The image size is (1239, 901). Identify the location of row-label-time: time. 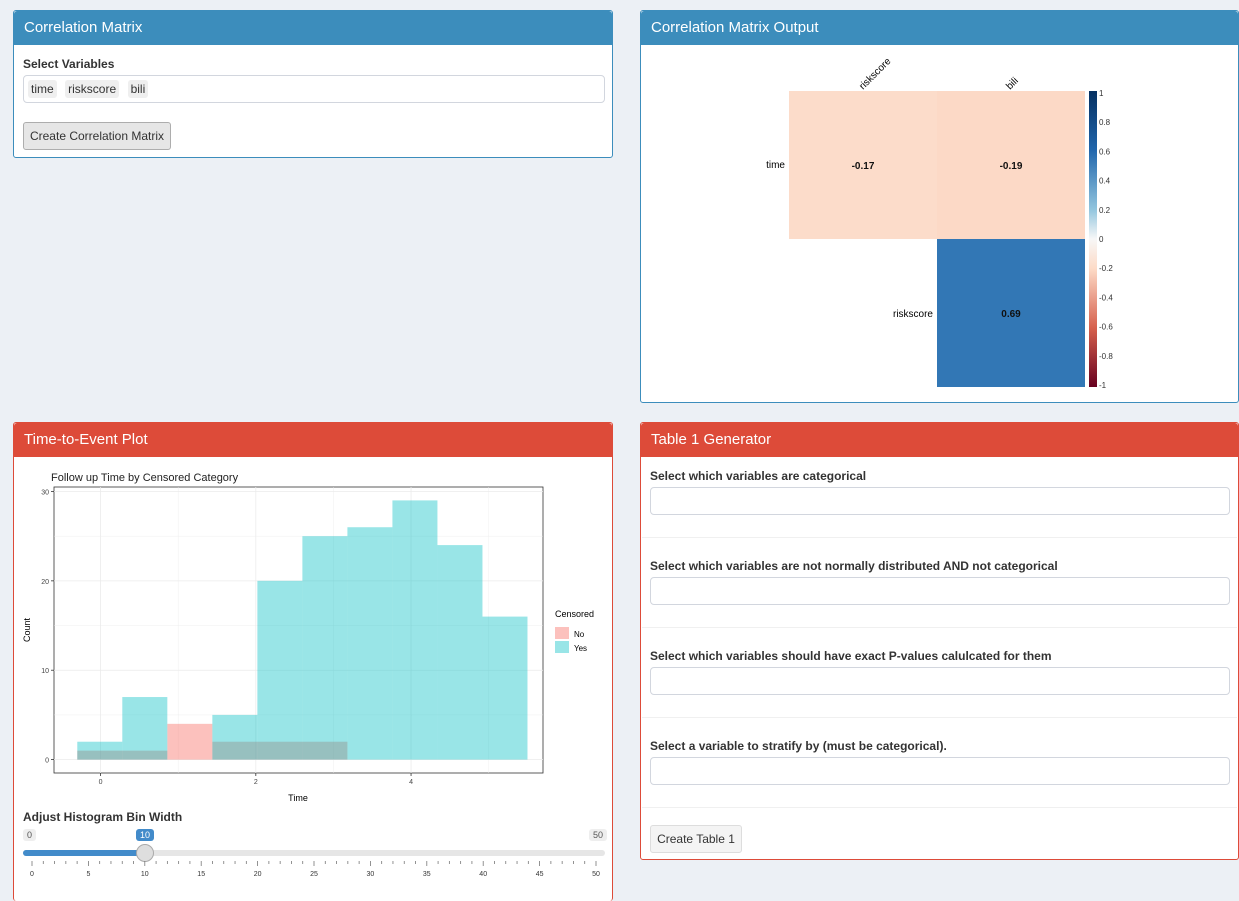
(775, 165).